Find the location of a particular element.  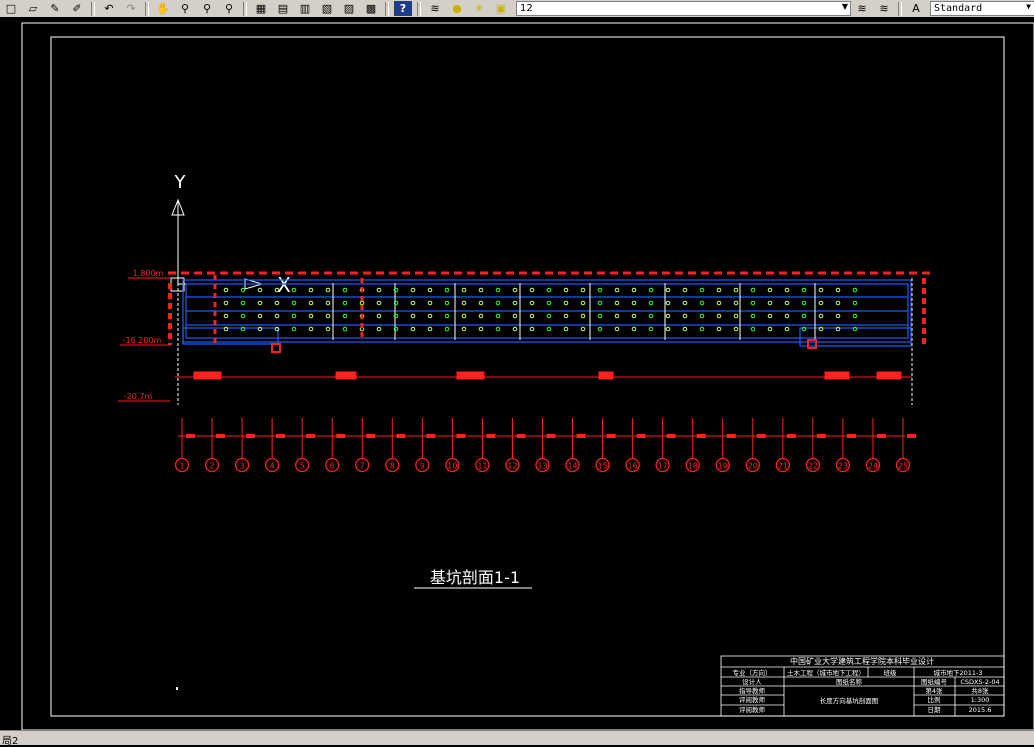

new-icon: □ is located at coordinates (11, 8).